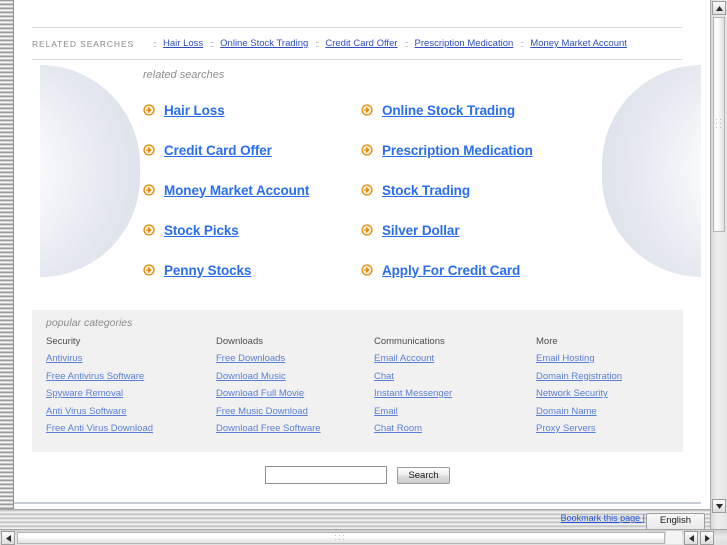 Image resolution: width=727 pixels, height=545 pixels. Describe the element at coordinates (477, 190) in the screenshot. I see `related-search-item: Stock Trading` at that location.